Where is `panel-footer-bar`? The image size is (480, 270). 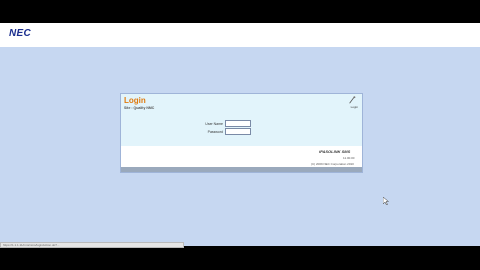 panel-footer-bar is located at coordinates (241, 169).